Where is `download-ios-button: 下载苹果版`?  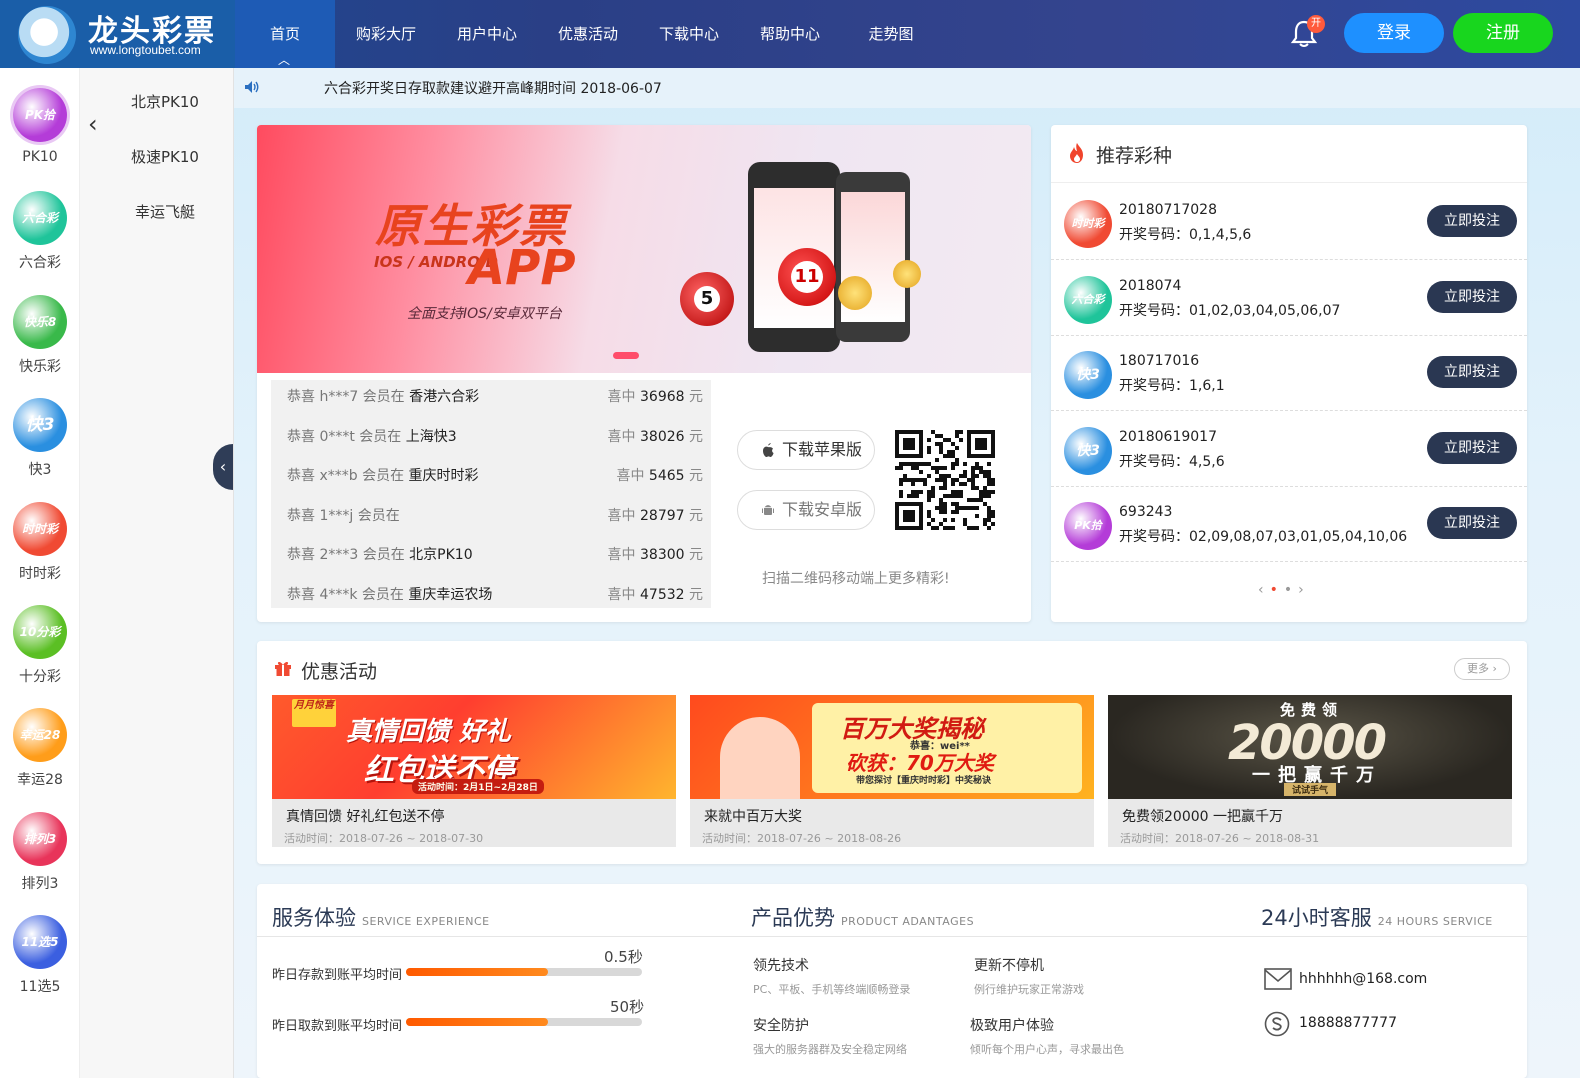 download-ios-button: 下载苹果版 is located at coordinates (806, 450).